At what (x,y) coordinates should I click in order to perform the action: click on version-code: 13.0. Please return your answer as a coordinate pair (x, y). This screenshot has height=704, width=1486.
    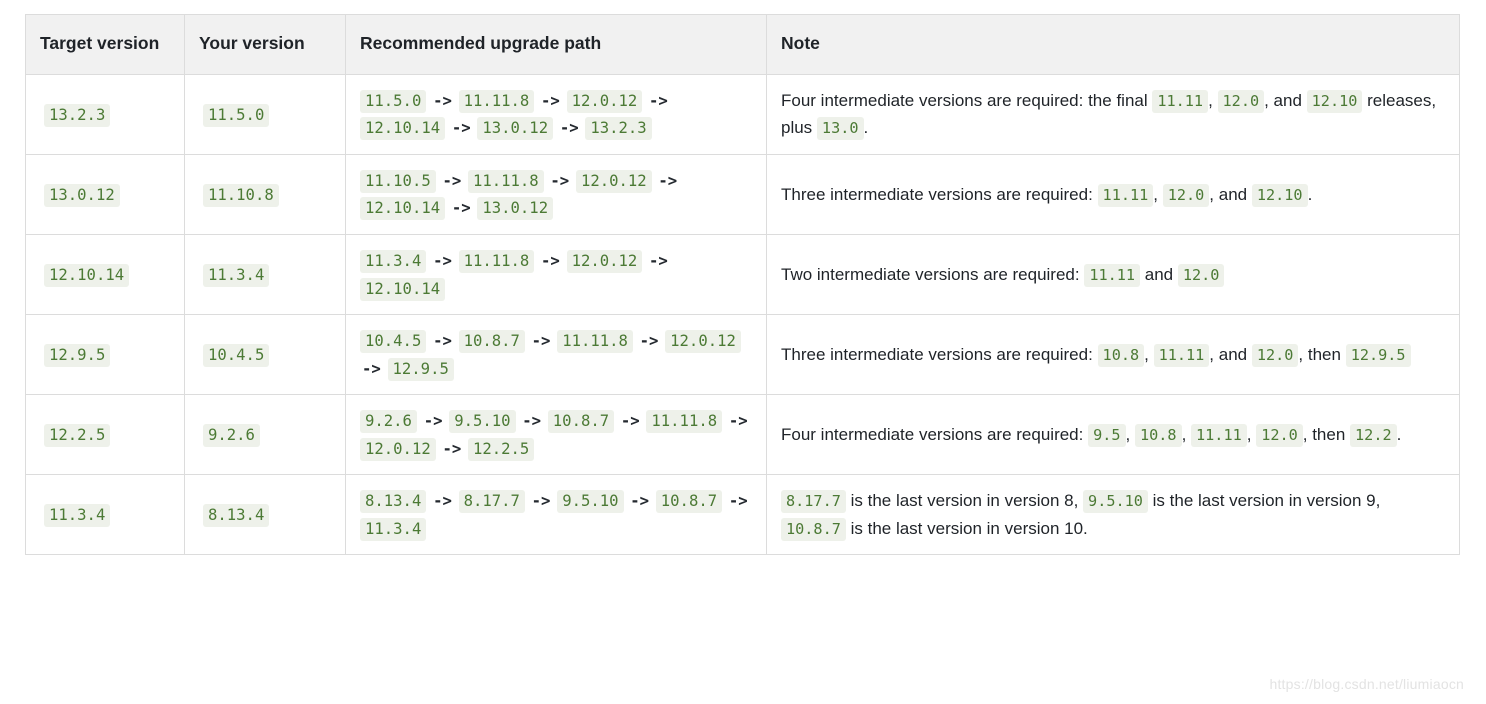
    Looking at the image, I should click on (840, 129).